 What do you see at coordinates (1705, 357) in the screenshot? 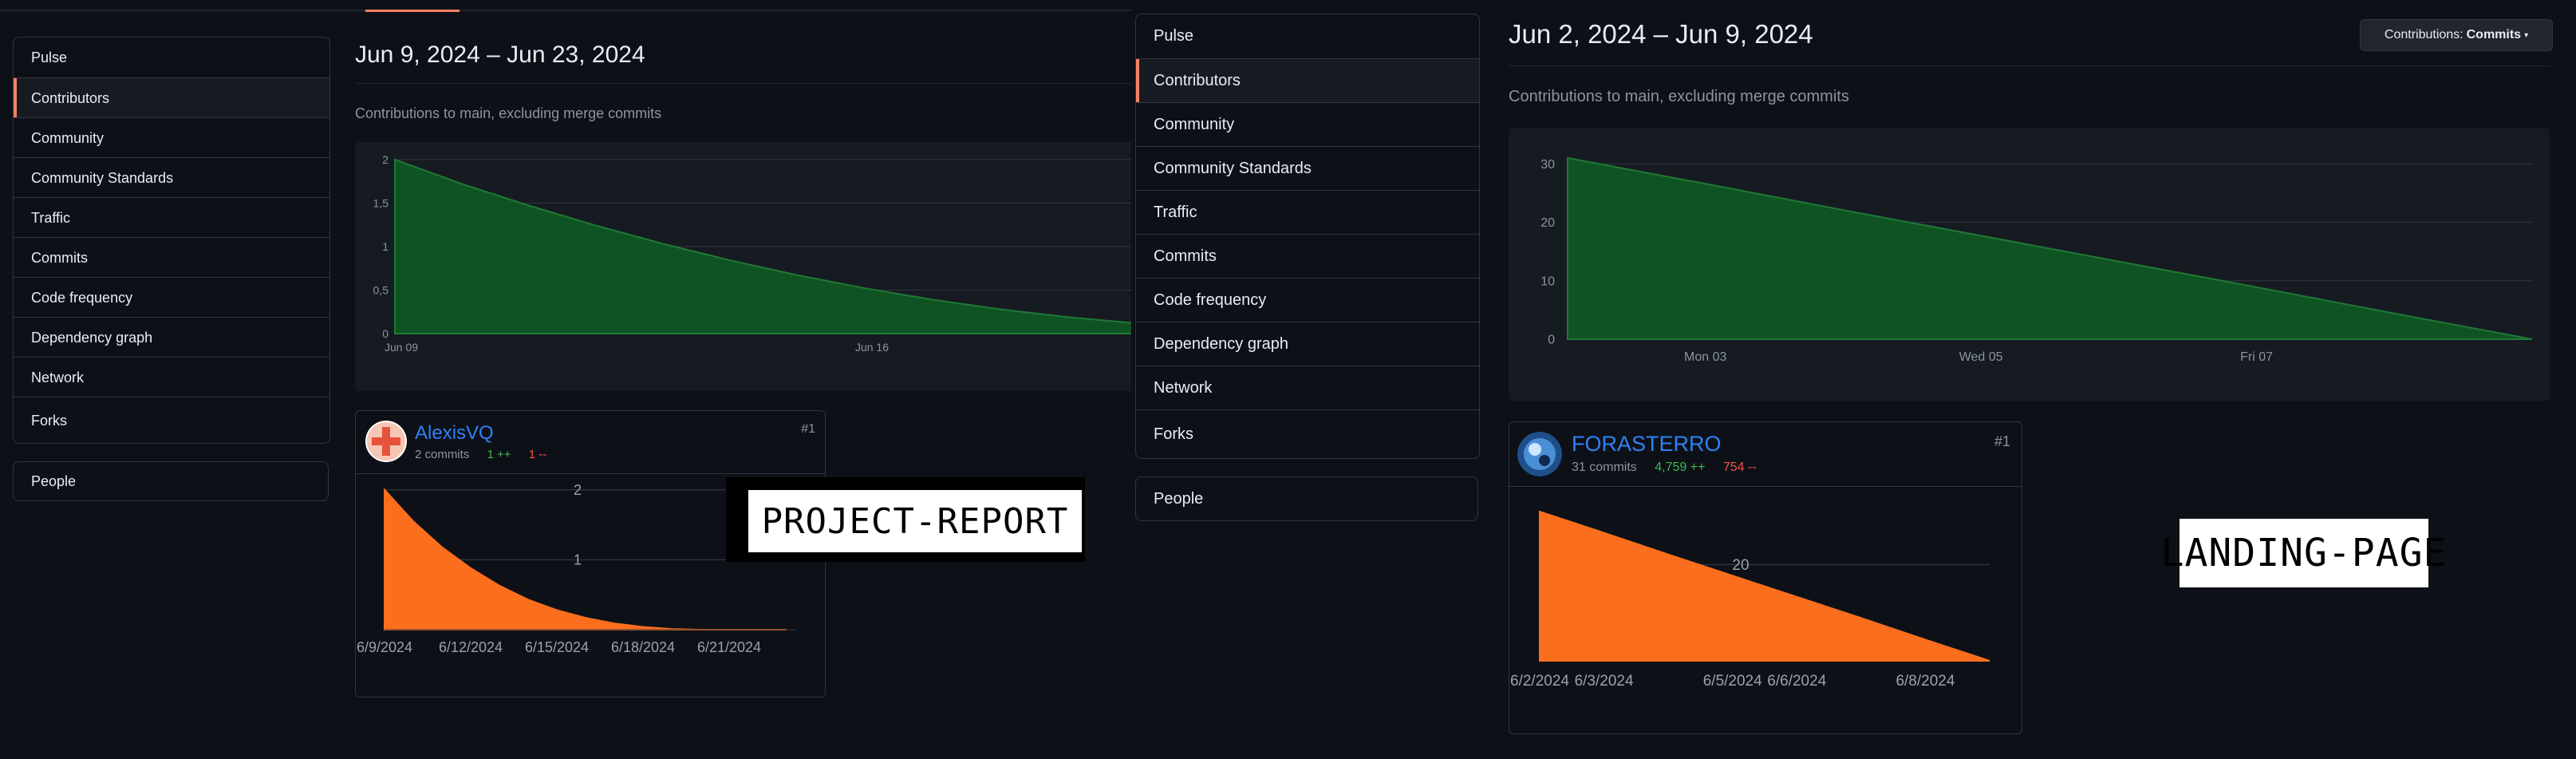
I see `x-tick-label: Mon 03` at bounding box center [1705, 357].